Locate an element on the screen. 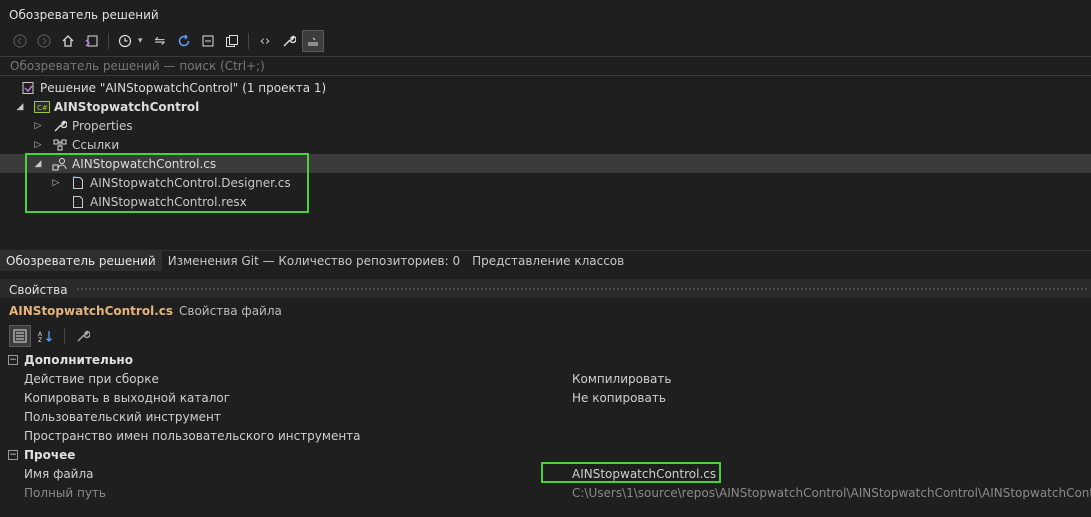 The height and width of the screenshot is (517, 1091). properties-title-bar: Свойства is located at coordinates (545, 288).